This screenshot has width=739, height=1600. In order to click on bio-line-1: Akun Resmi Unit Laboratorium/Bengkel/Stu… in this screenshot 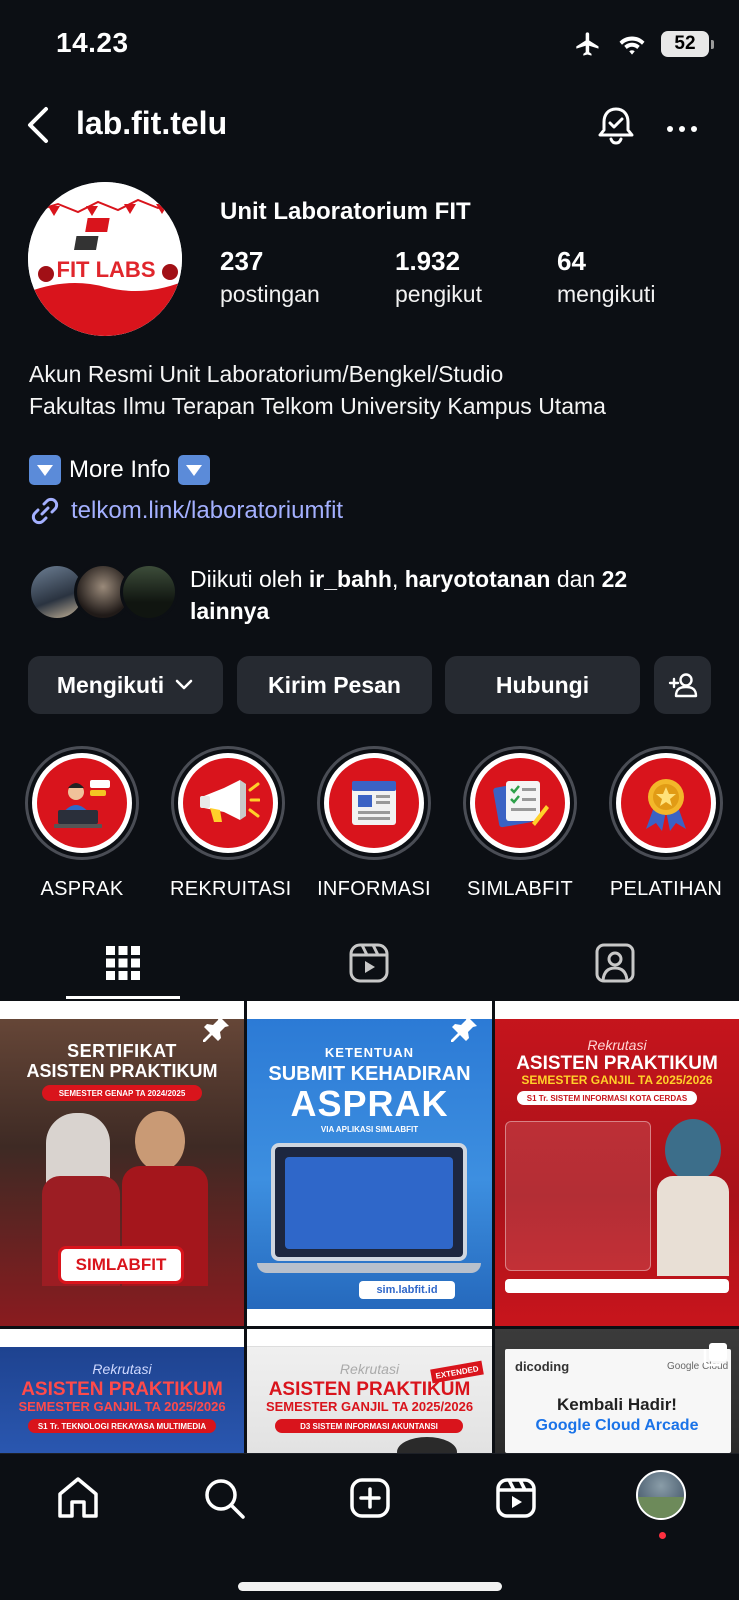, I will do `click(266, 374)`.